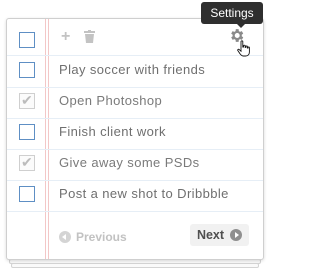 This screenshot has width=320, height=278. What do you see at coordinates (210, 235) in the screenshot?
I see `next-label: Next` at bounding box center [210, 235].